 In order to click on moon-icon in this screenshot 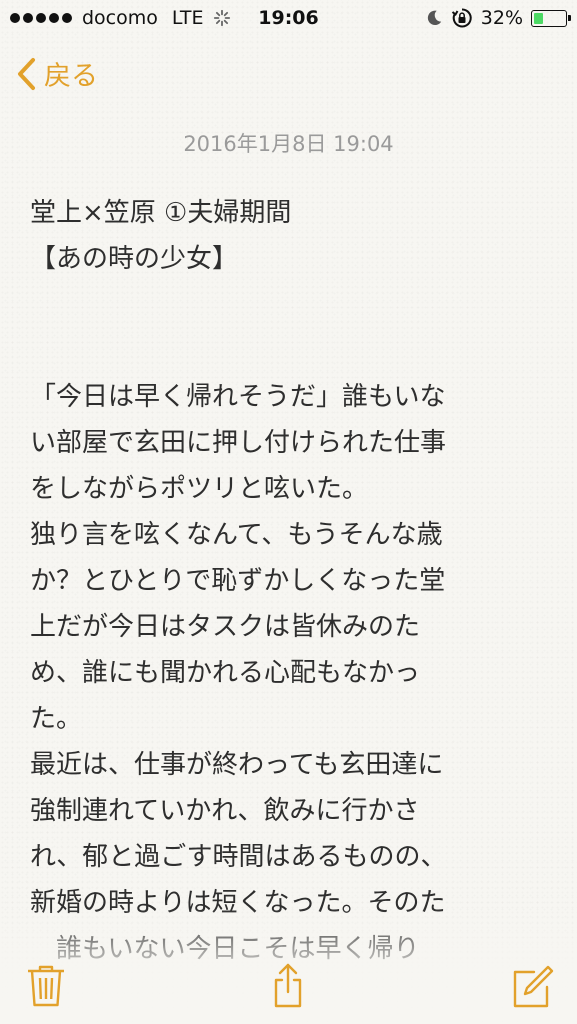, I will do `click(434, 18)`.